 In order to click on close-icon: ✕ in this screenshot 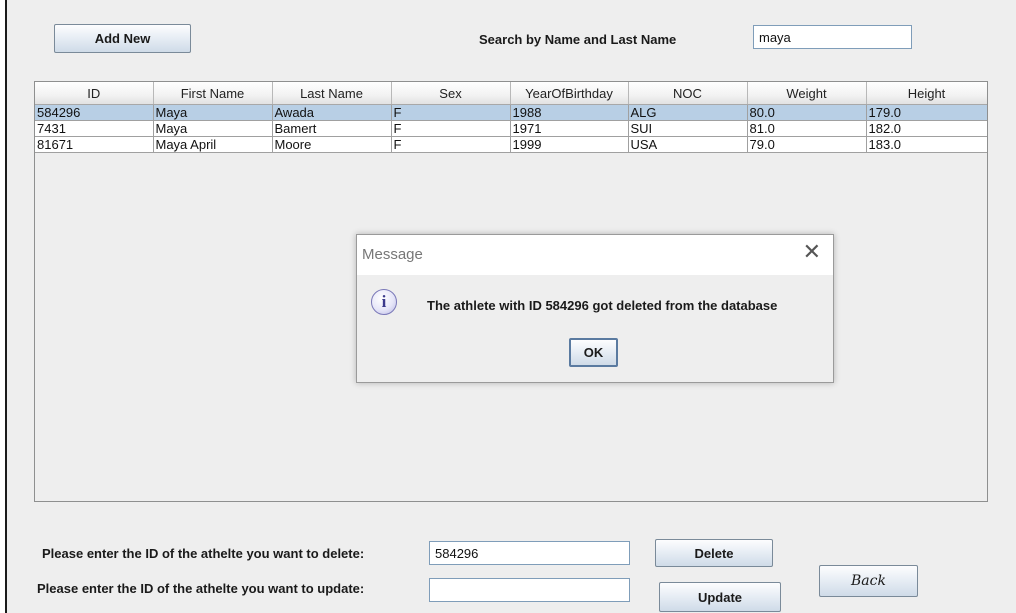, I will do `click(812, 252)`.